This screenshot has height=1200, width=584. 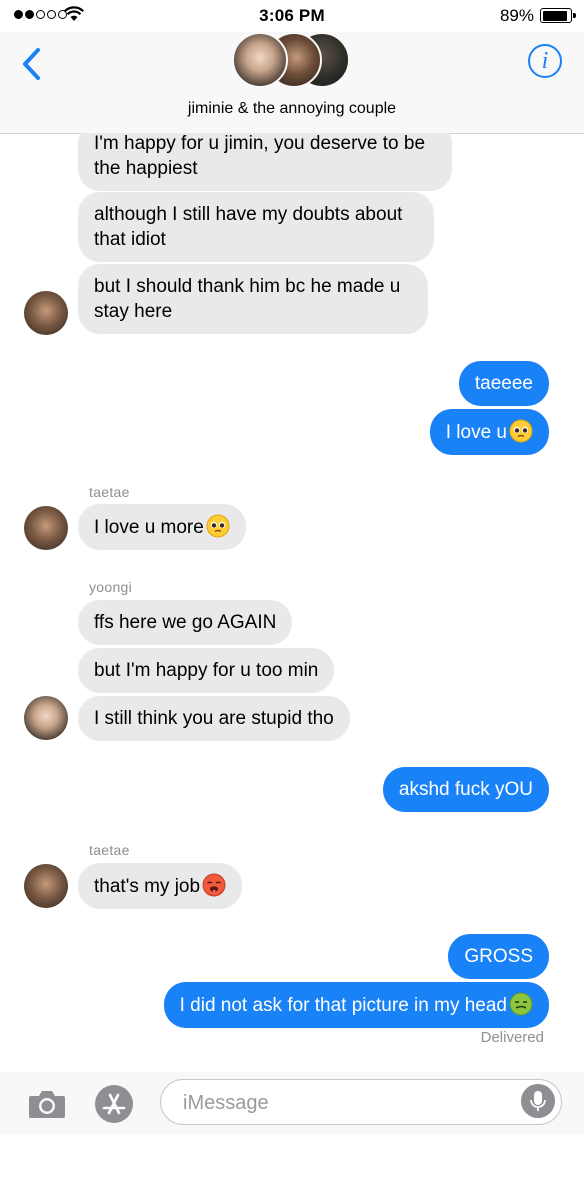 I want to click on message-bubble-incoming: ffs here we go AGAIN, so click(x=185, y=622).